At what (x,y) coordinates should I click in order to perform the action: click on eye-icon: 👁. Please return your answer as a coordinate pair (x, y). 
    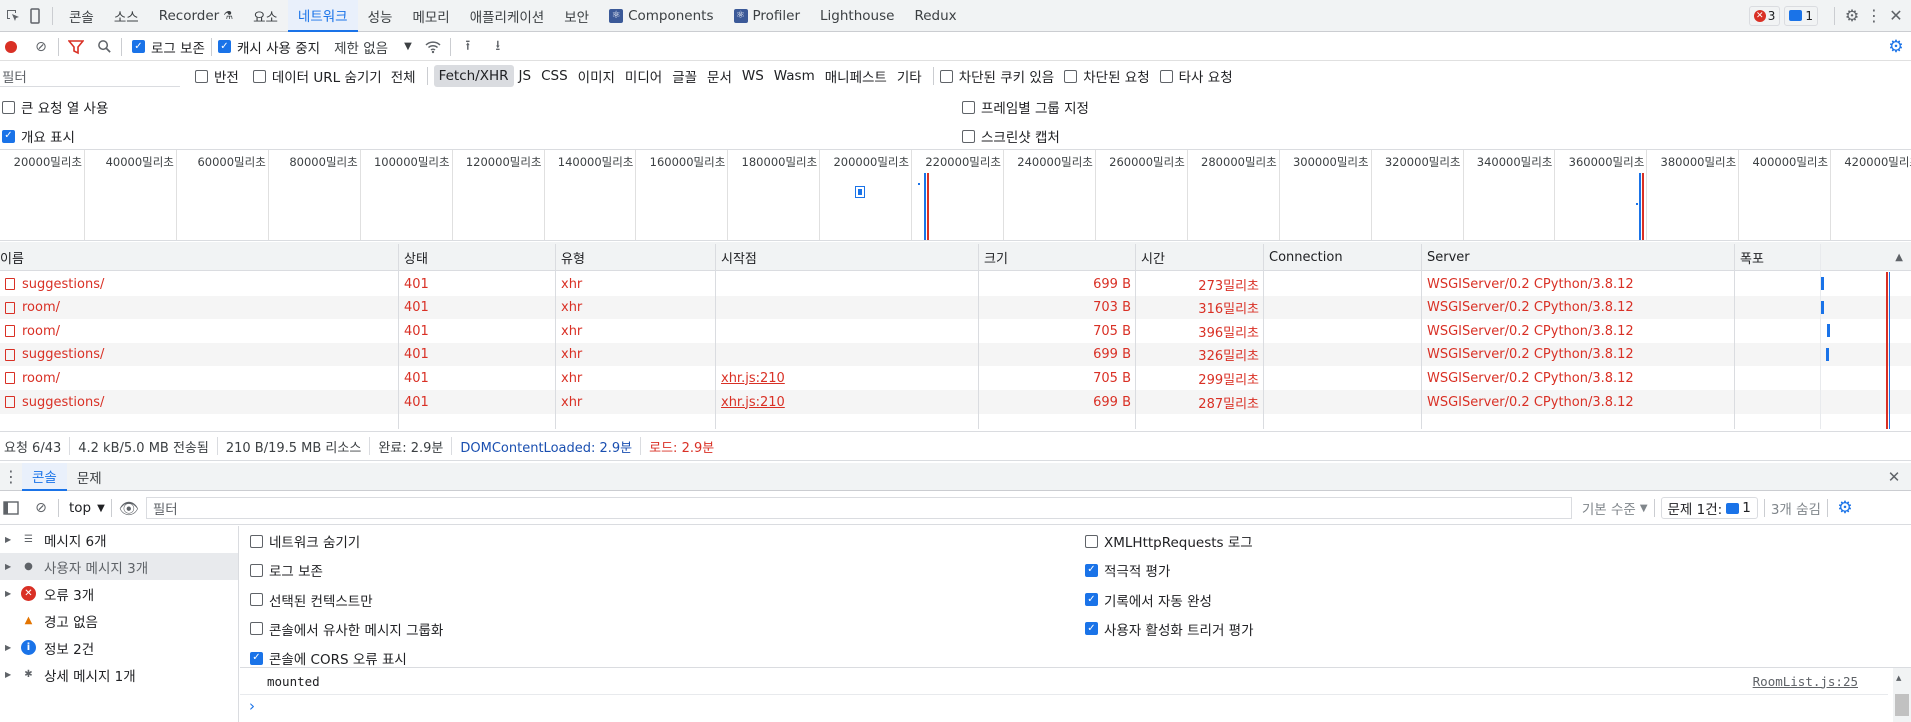
    Looking at the image, I should click on (129, 508).